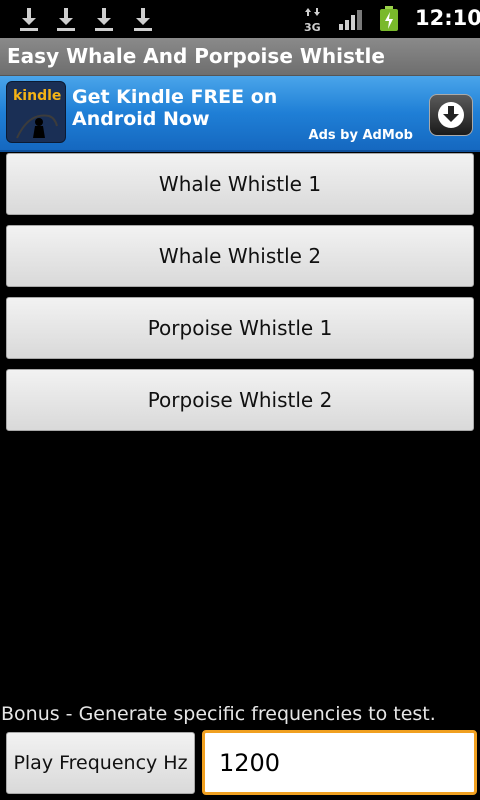 Image resolution: width=480 pixels, height=800 pixels. What do you see at coordinates (339, 762) in the screenshot?
I see `frequency-input: 1200` at bounding box center [339, 762].